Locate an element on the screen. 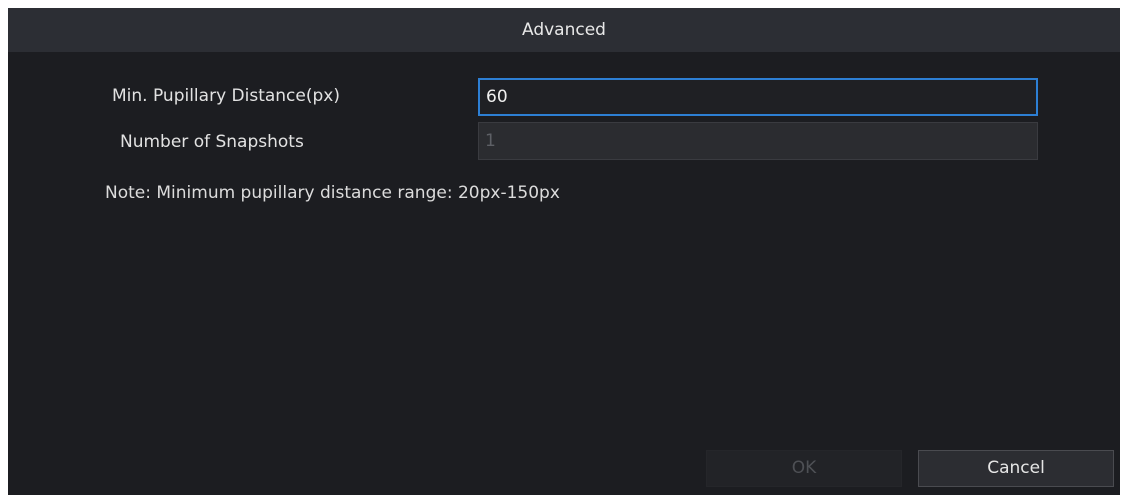  dialog-title: Advanced is located at coordinates (564, 30).